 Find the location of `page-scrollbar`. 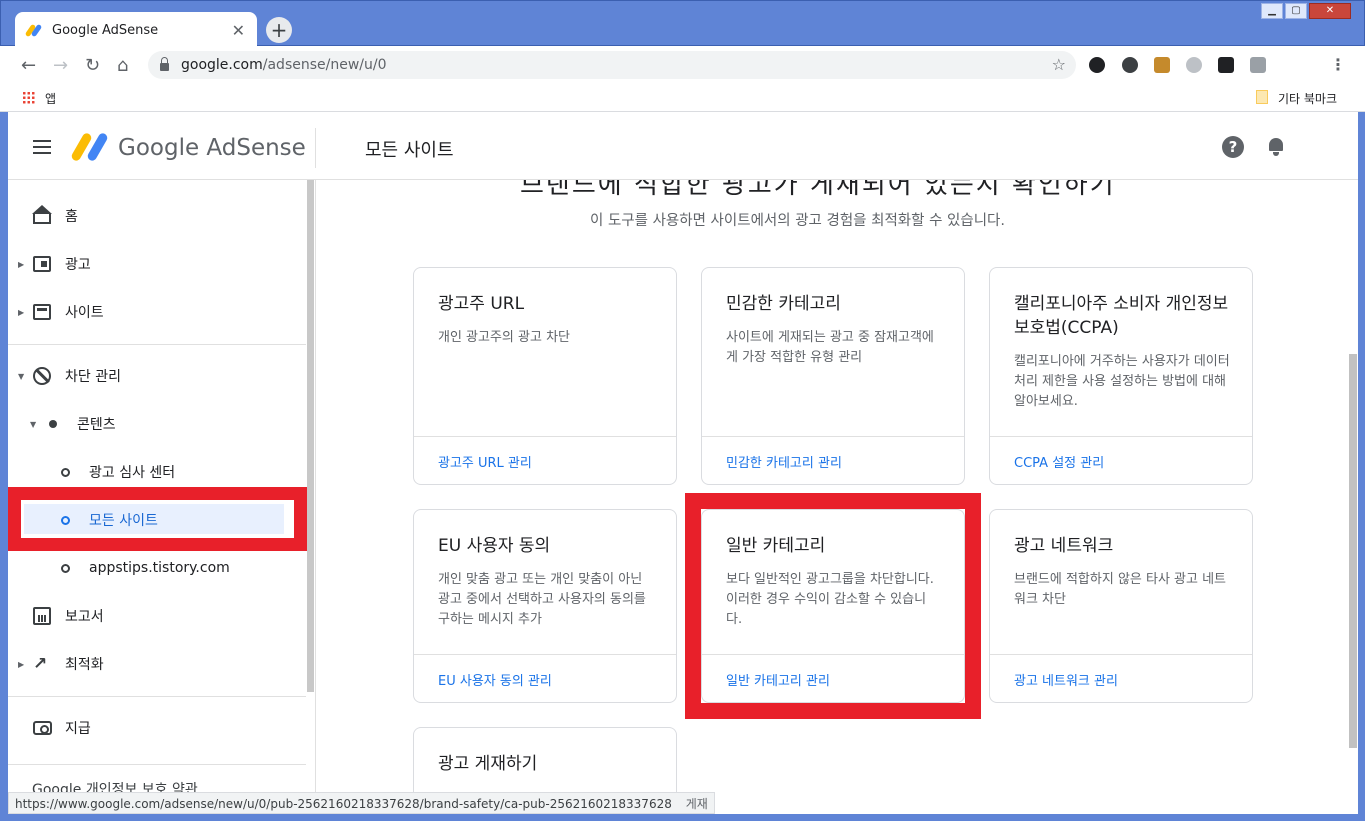

page-scrollbar is located at coordinates (1353, 551).